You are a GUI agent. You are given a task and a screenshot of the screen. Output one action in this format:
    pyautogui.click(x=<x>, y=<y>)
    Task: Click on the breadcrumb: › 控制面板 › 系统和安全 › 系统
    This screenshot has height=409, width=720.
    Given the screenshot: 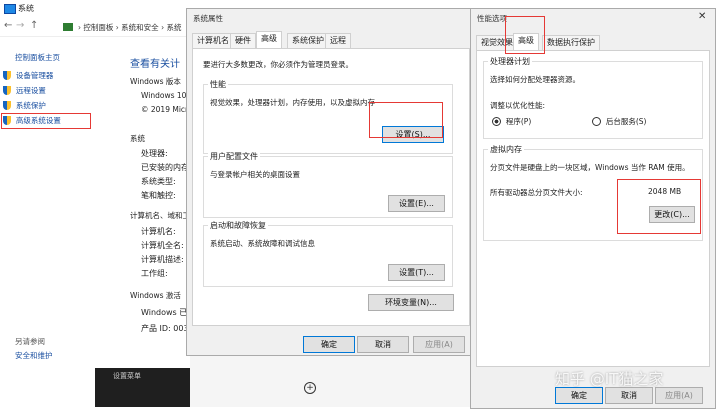 What is the action you would take?
    pyautogui.click(x=129, y=27)
    